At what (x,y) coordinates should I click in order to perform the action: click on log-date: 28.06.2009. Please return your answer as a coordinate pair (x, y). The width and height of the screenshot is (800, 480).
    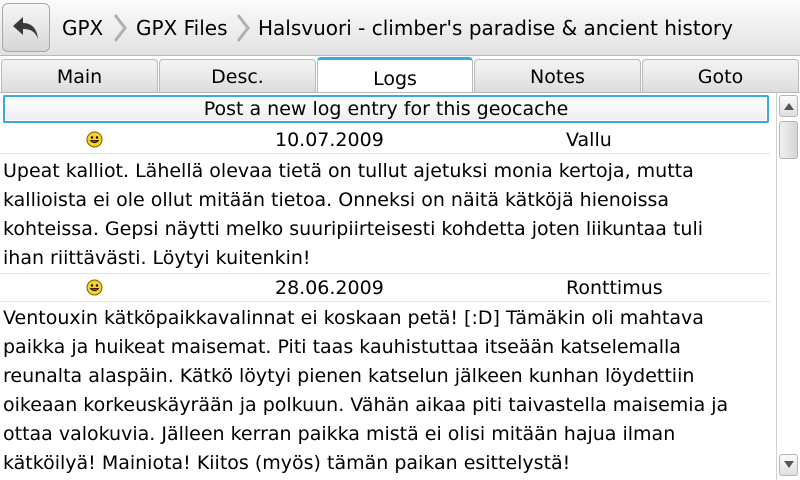
    Looking at the image, I should click on (329, 288).